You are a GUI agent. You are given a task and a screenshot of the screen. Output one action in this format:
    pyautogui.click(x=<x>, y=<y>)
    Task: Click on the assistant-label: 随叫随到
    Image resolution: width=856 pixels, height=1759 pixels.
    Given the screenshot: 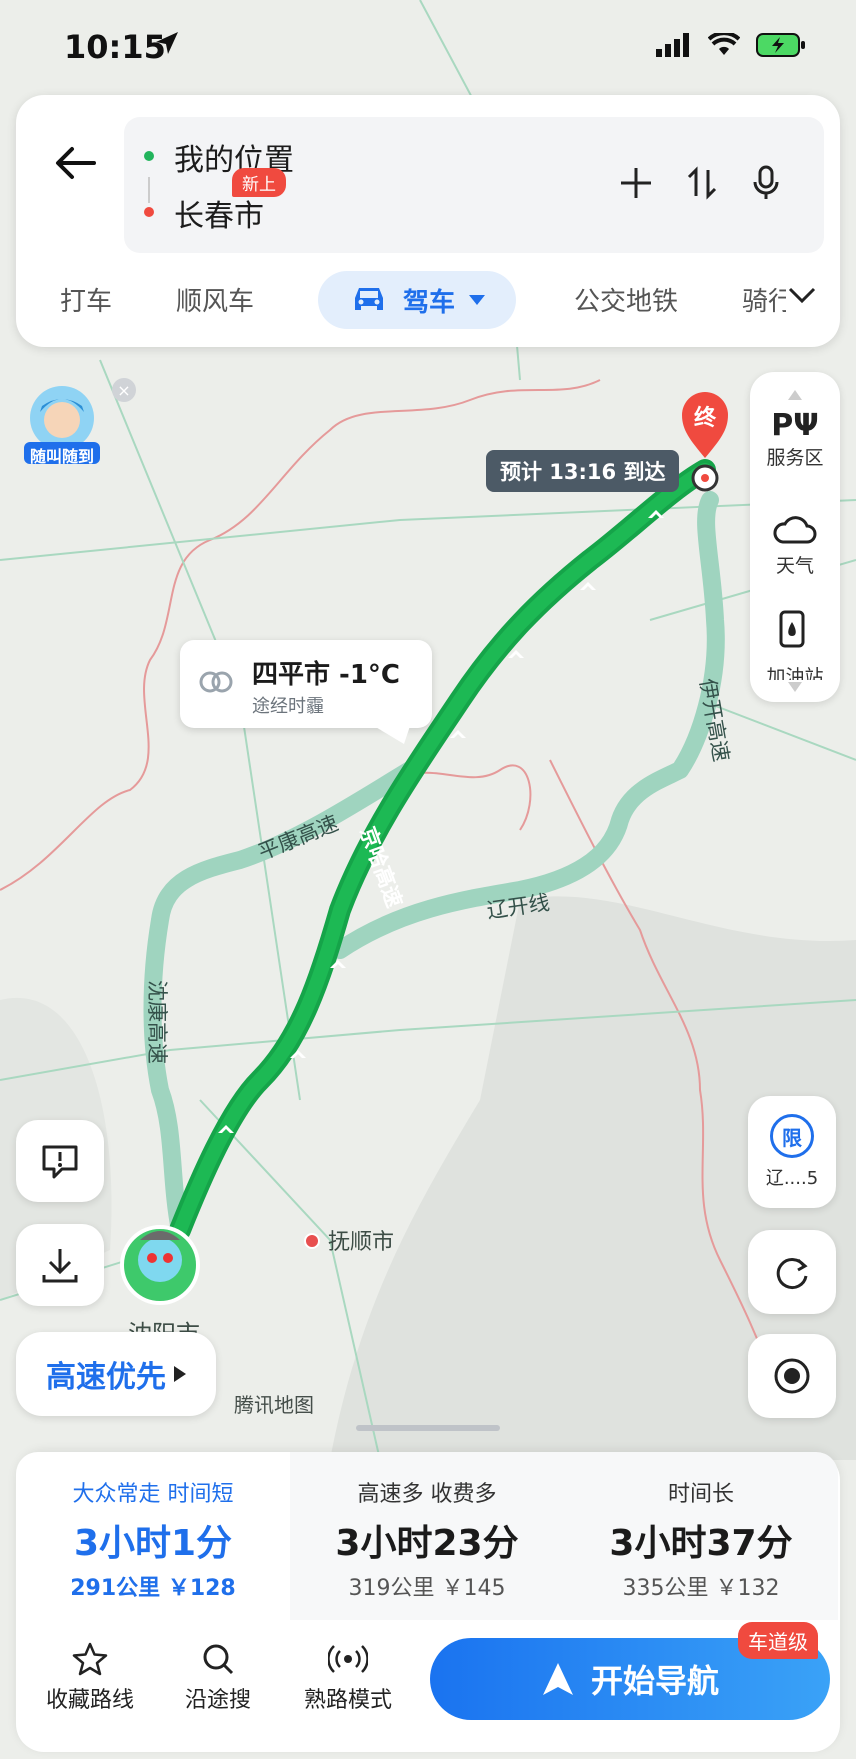 What is the action you would take?
    pyautogui.click(x=61, y=456)
    